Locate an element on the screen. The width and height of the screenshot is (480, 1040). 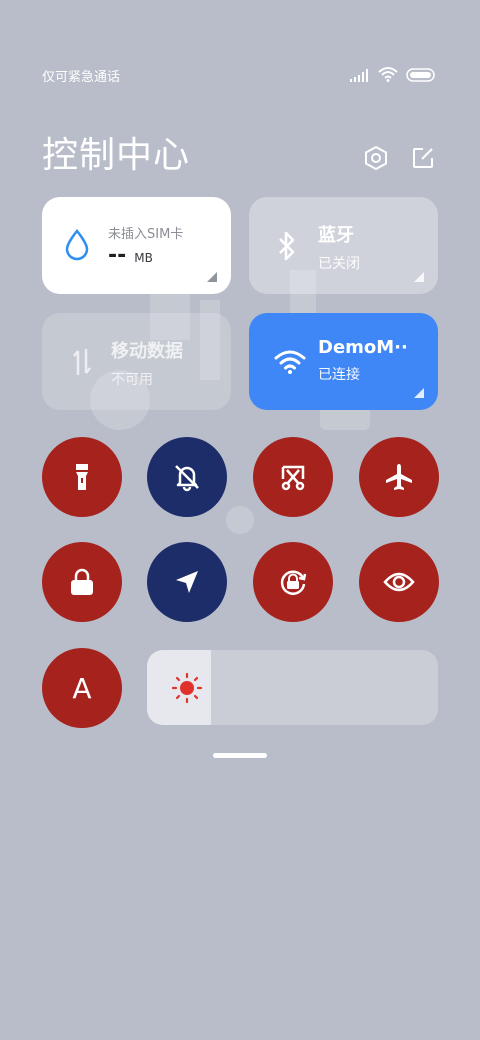
brightness-slider is located at coordinates (292, 687).